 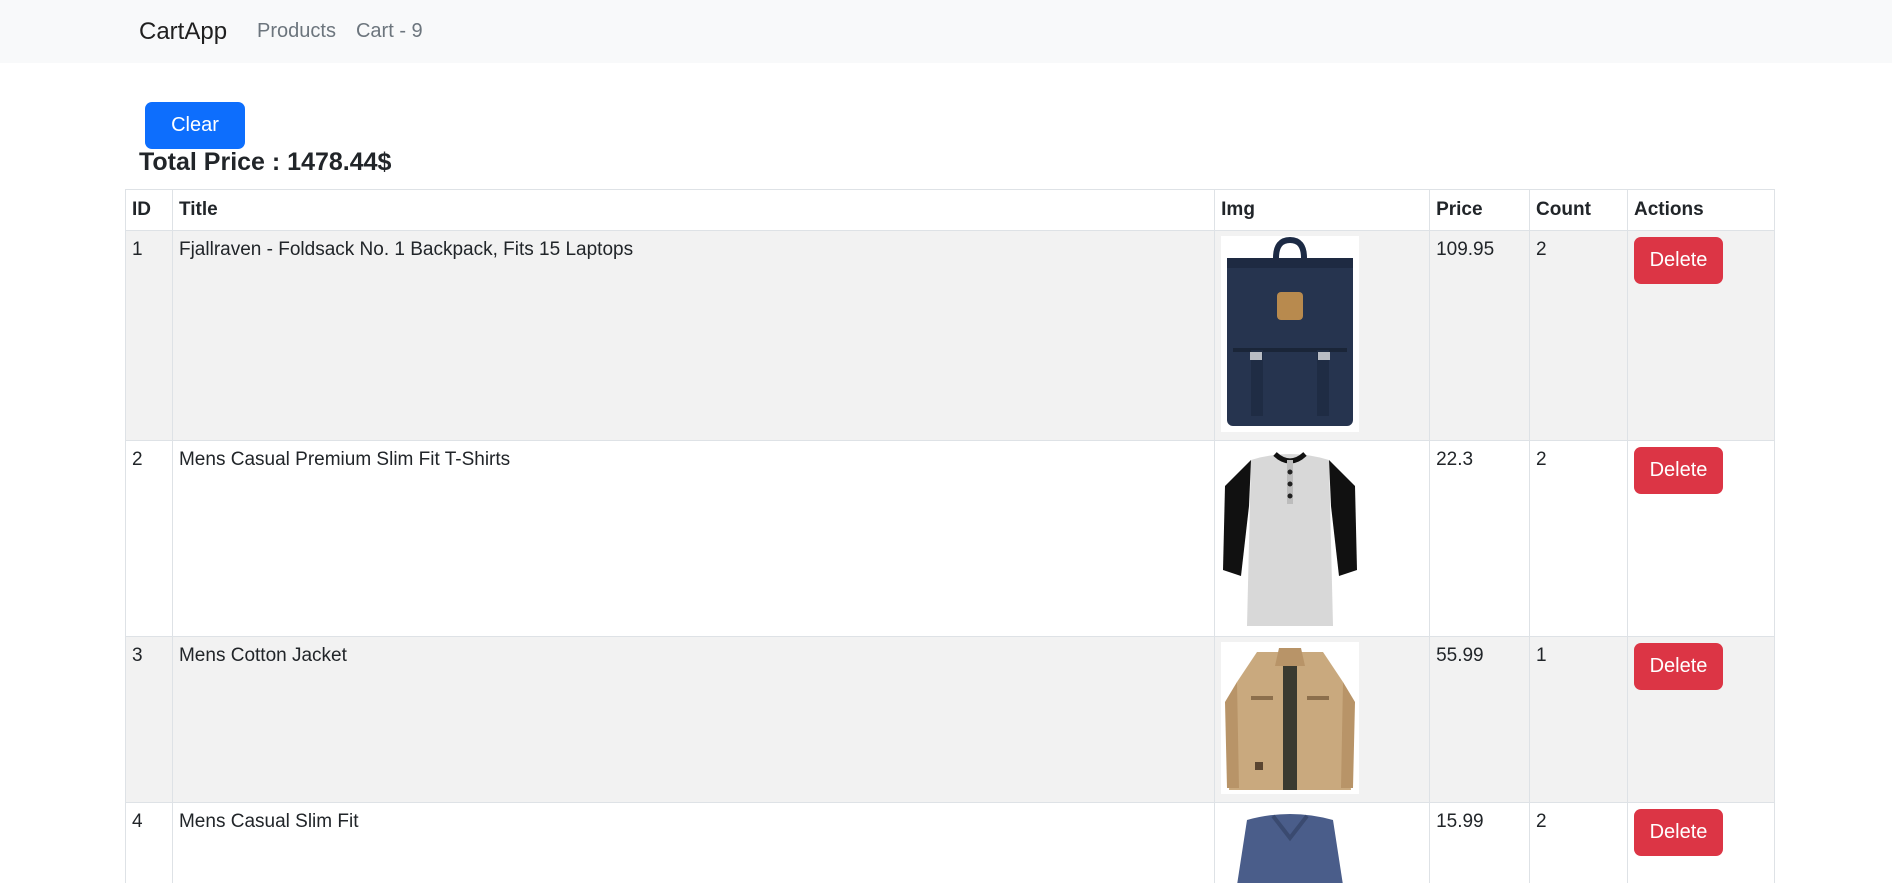 What do you see at coordinates (1290, 537) in the screenshot?
I see `tshirt-image` at bounding box center [1290, 537].